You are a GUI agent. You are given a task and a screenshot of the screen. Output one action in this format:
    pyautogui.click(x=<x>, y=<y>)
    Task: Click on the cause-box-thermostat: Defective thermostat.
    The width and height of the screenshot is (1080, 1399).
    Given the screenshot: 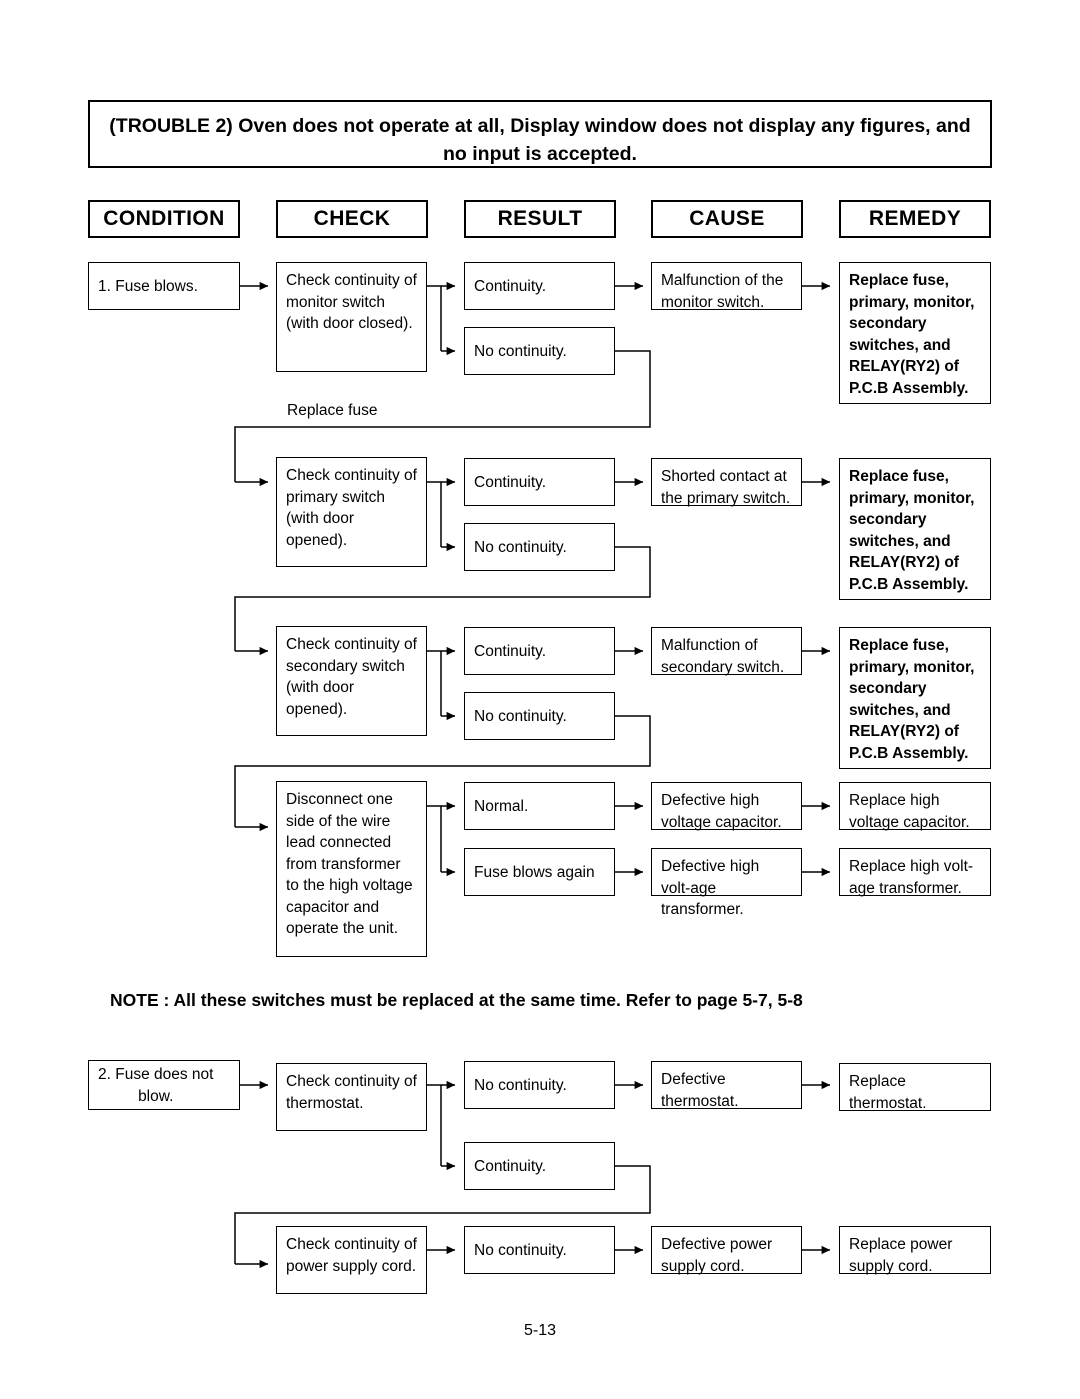 What is the action you would take?
    pyautogui.click(x=726, y=1085)
    